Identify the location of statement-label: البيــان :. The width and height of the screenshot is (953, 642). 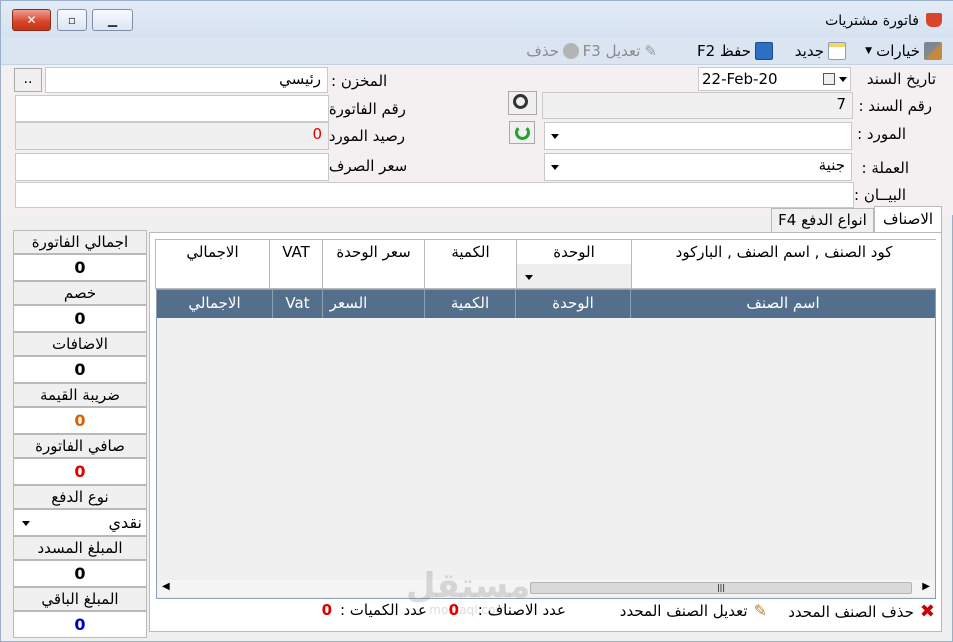
(880, 195).